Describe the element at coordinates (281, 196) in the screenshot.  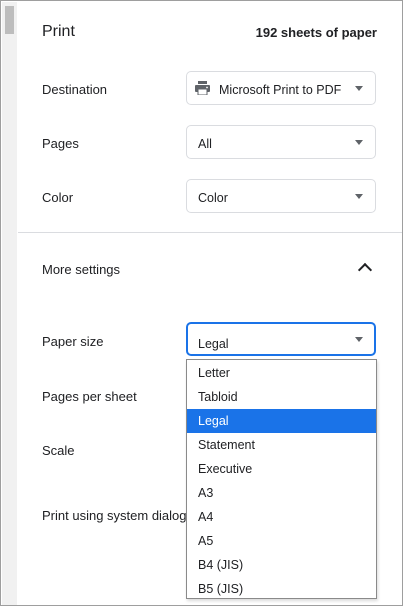
I see `color-select: Color` at that location.